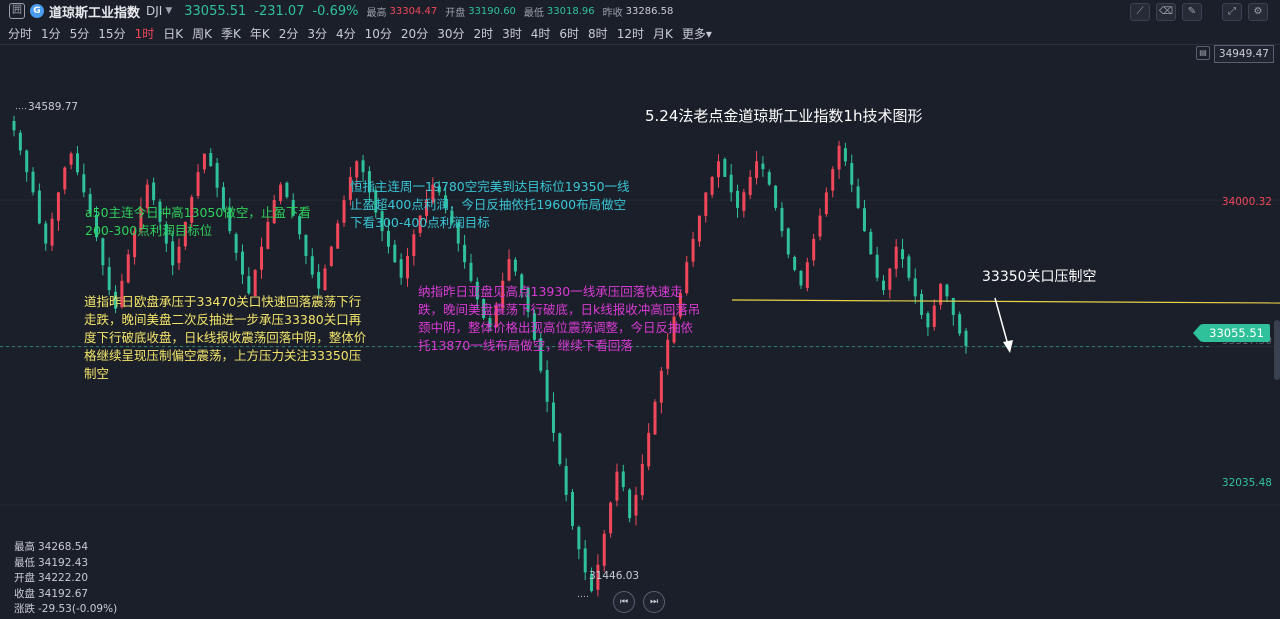 This screenshot has width=1280, height=619. What do you see at coordinates (289, 33) in the screenshot?
I see `tab-period: 2分` at bounding box center [289, 33].